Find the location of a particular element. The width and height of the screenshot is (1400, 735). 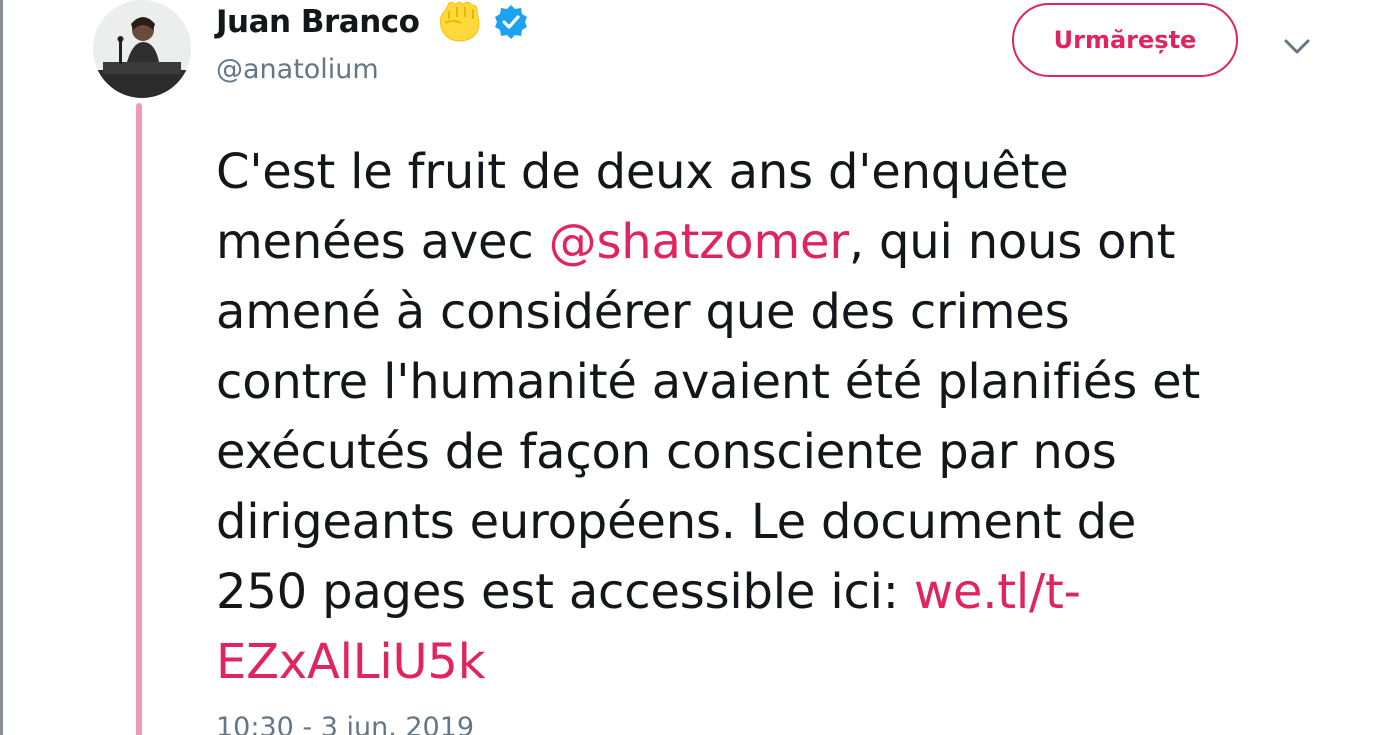

avatar is located at coordinates (142, 49).